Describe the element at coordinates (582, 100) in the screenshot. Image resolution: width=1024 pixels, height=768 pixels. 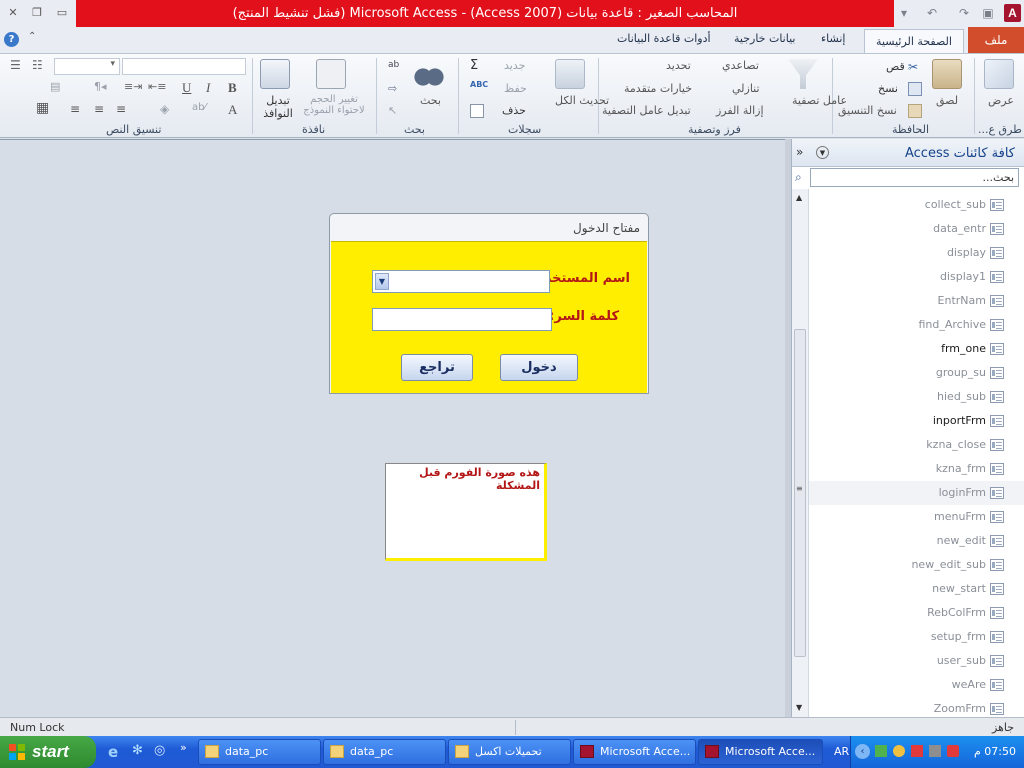
I see `refresh-all-button: تحديث الكل` at that location.